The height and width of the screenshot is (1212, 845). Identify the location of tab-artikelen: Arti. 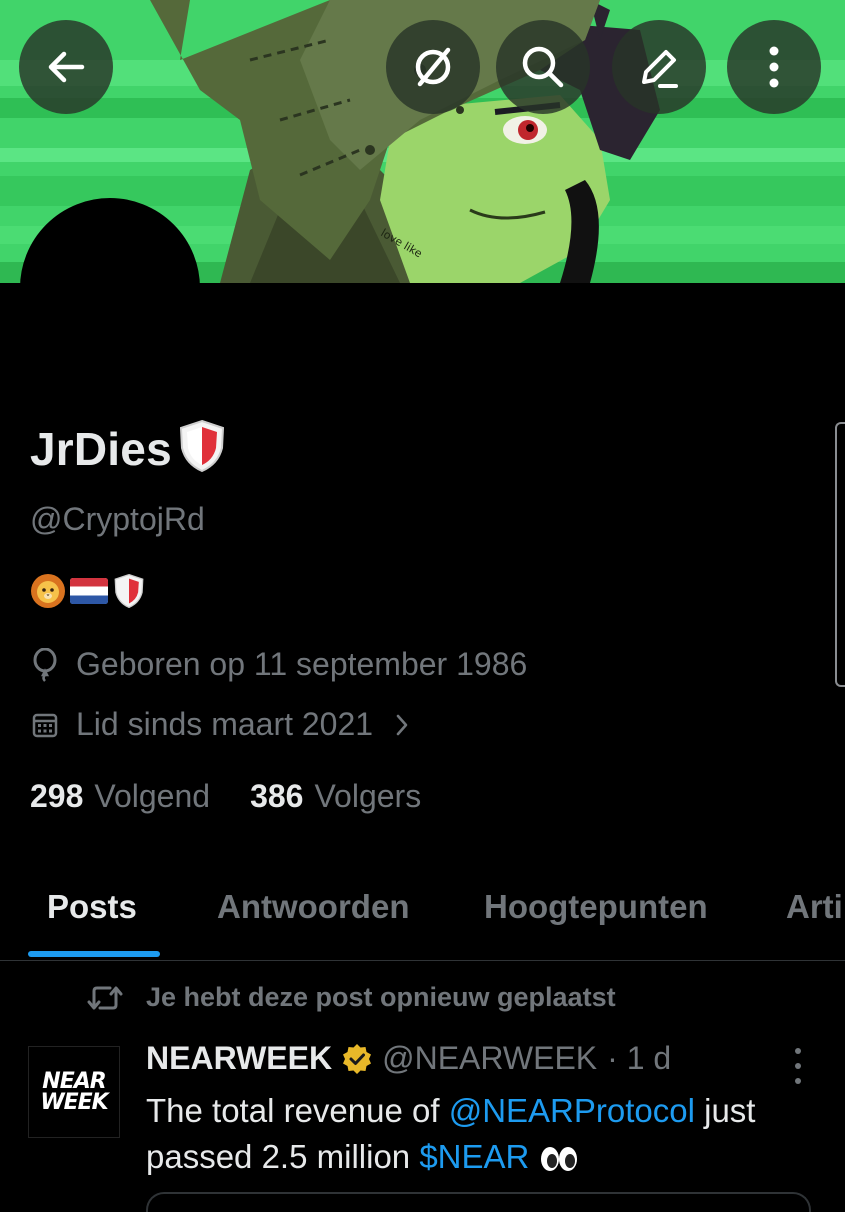
(814, 907).